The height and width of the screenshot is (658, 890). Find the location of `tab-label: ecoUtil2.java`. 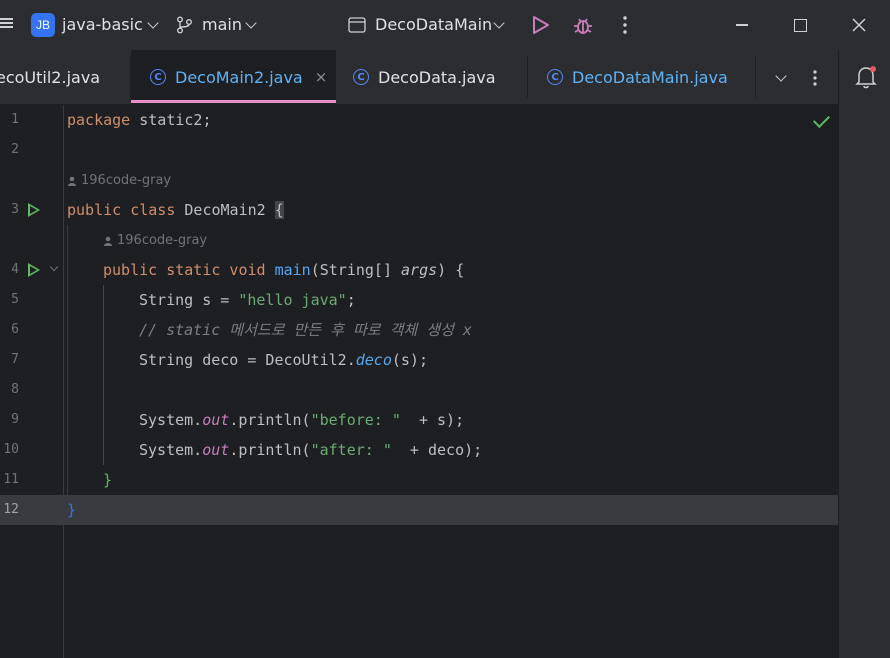

tab-label: ecoUtil2.java is located at coordinates (50, 77).